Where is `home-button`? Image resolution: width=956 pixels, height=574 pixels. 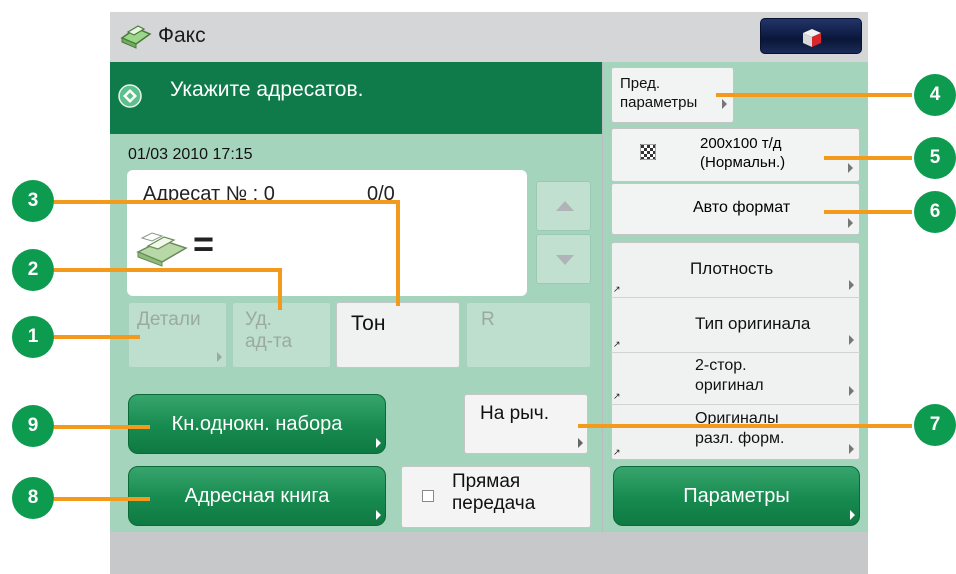 home-button is located at coordinates (811, 36).